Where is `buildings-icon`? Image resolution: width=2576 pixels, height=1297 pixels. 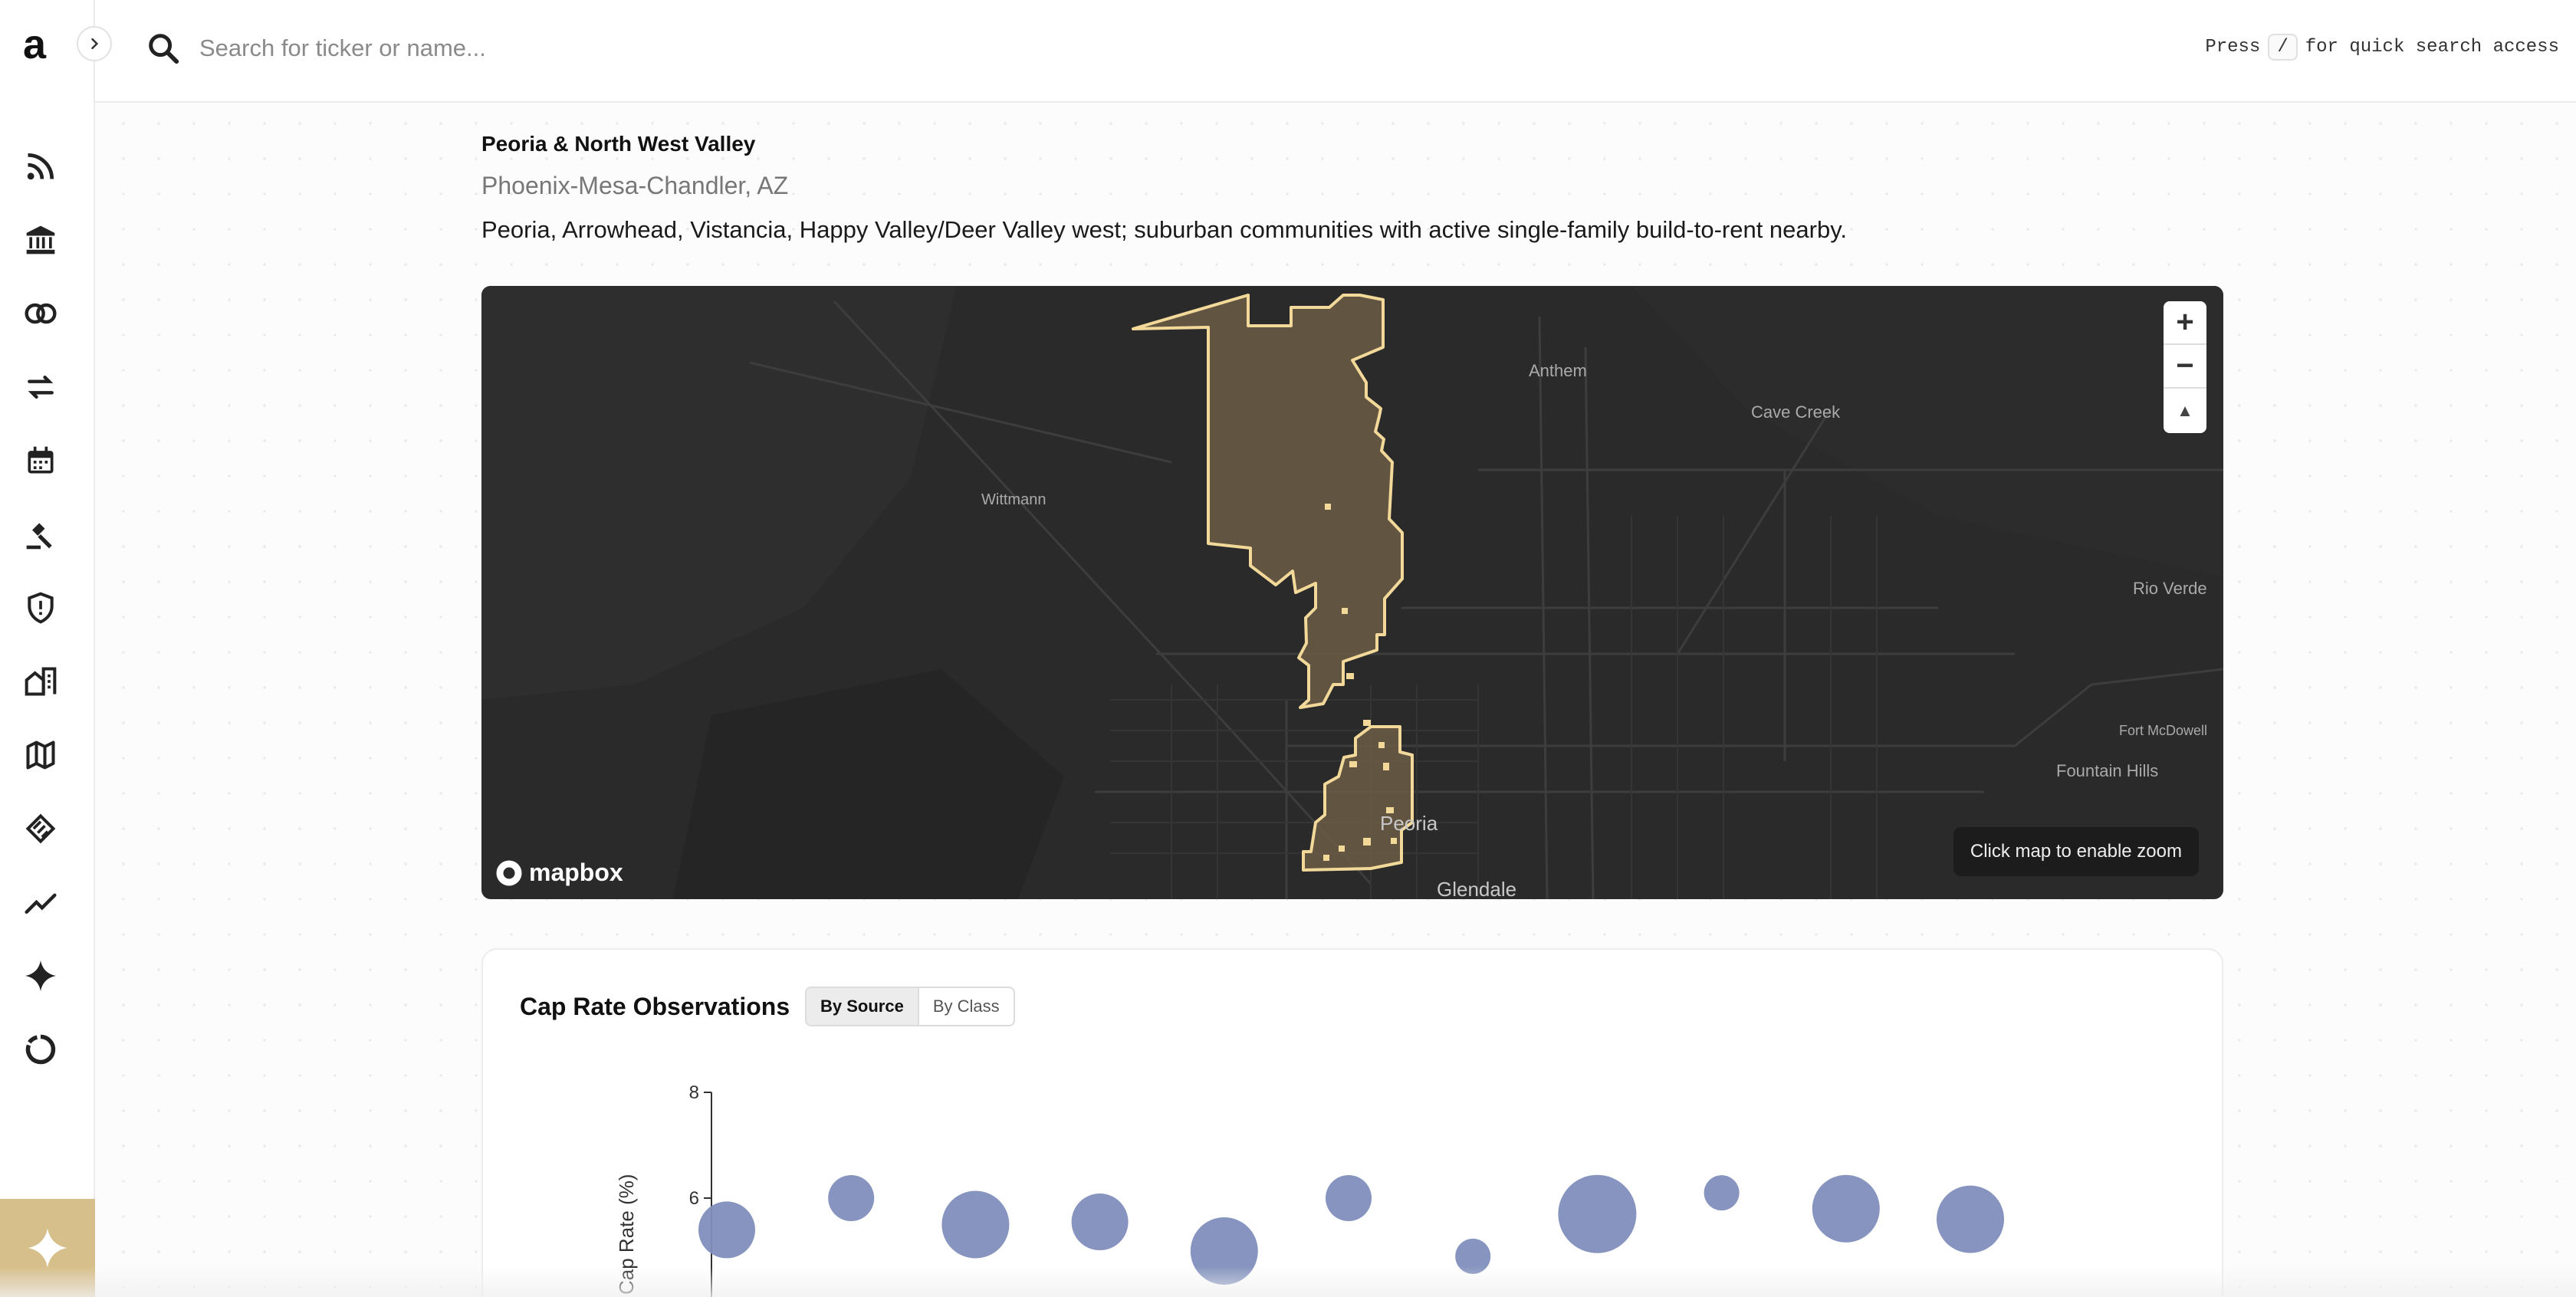
buildings-icon is located at coordinates (41, 681).